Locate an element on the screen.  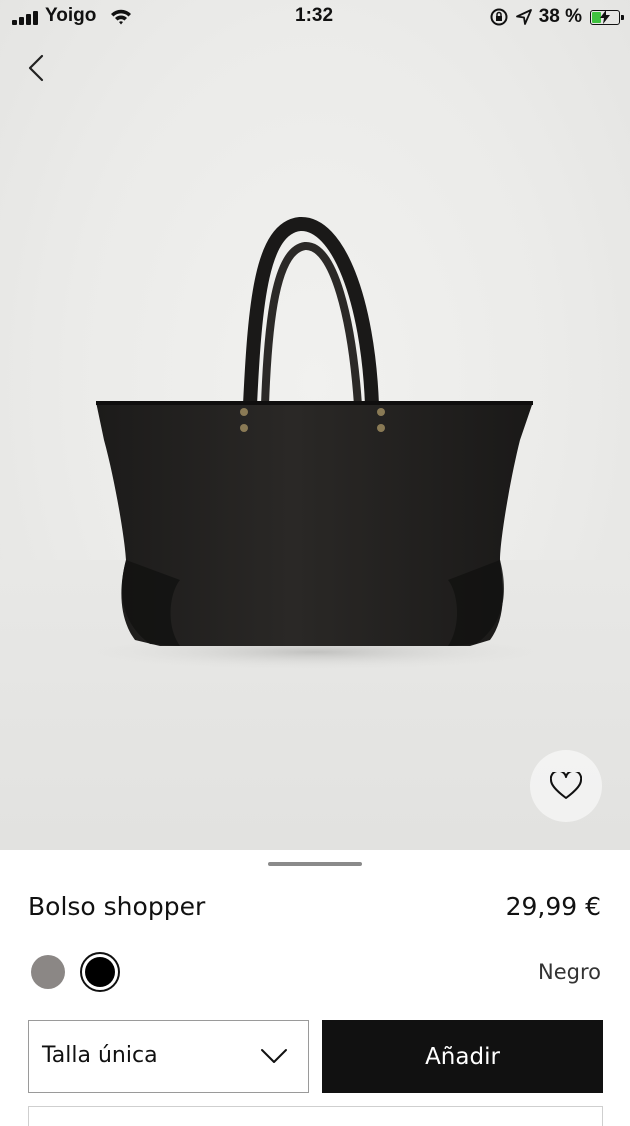
sheet-grabber is located at coordinates (315, 864).